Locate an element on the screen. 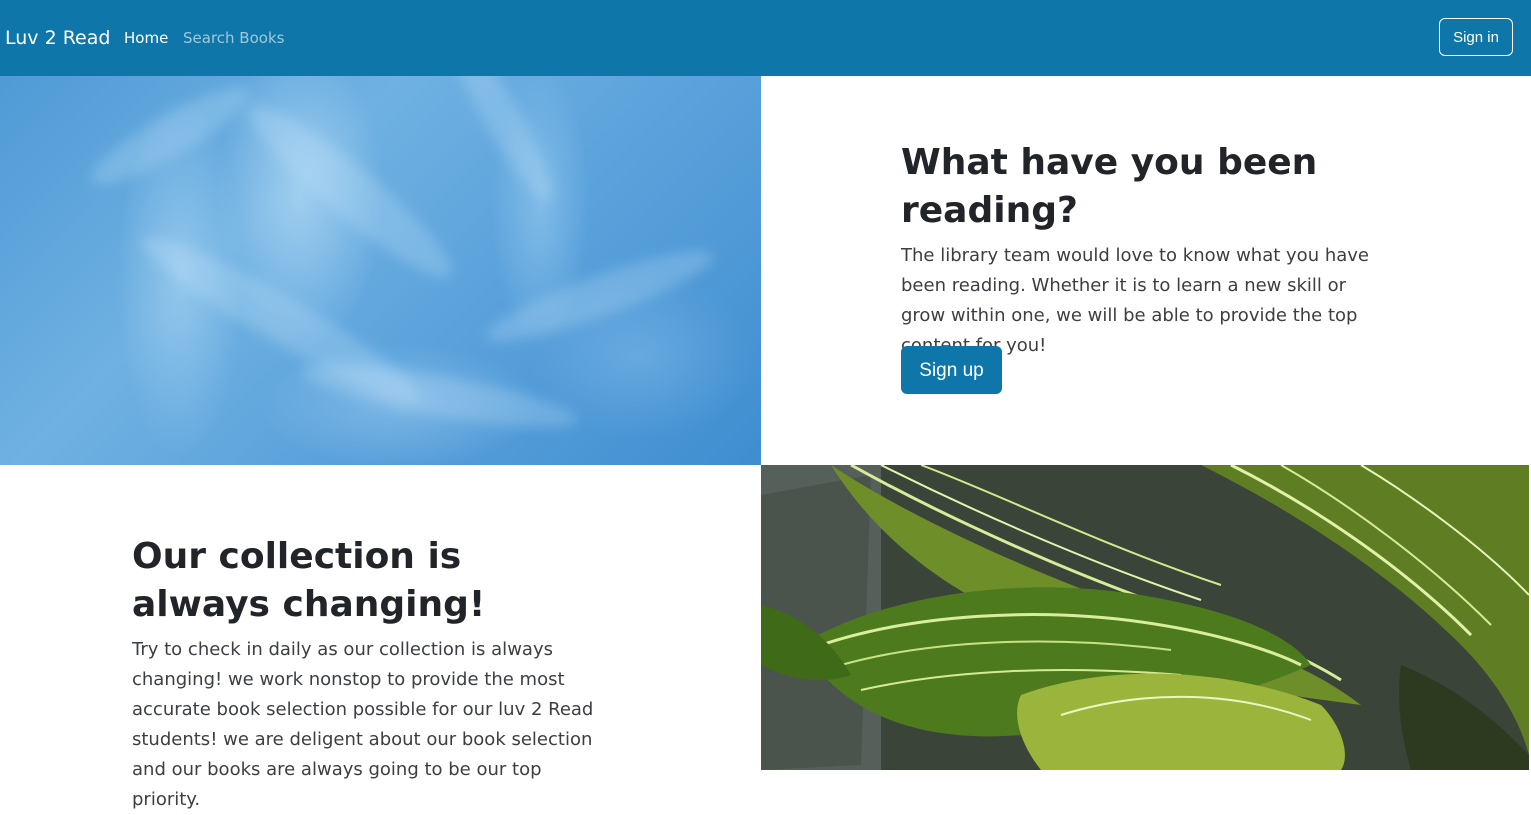 The height and width of the screenshot is (815, 1531). reading-heading: What have you been reading? is located at coordinates (1109, 186).